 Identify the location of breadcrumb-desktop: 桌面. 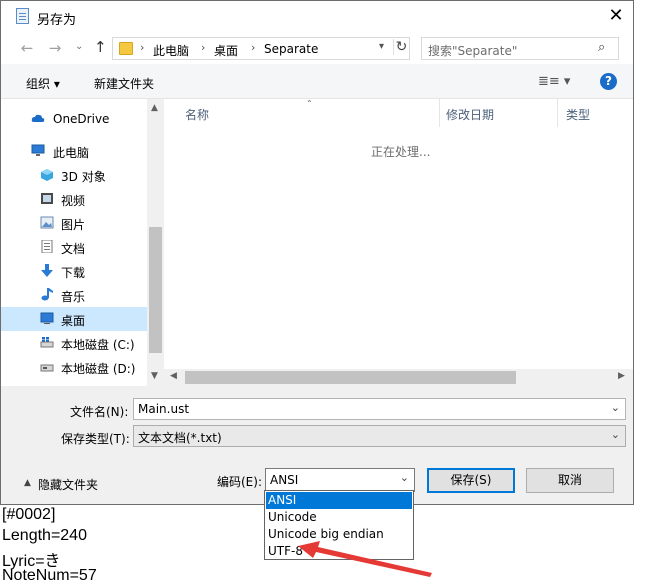
(226, 50).